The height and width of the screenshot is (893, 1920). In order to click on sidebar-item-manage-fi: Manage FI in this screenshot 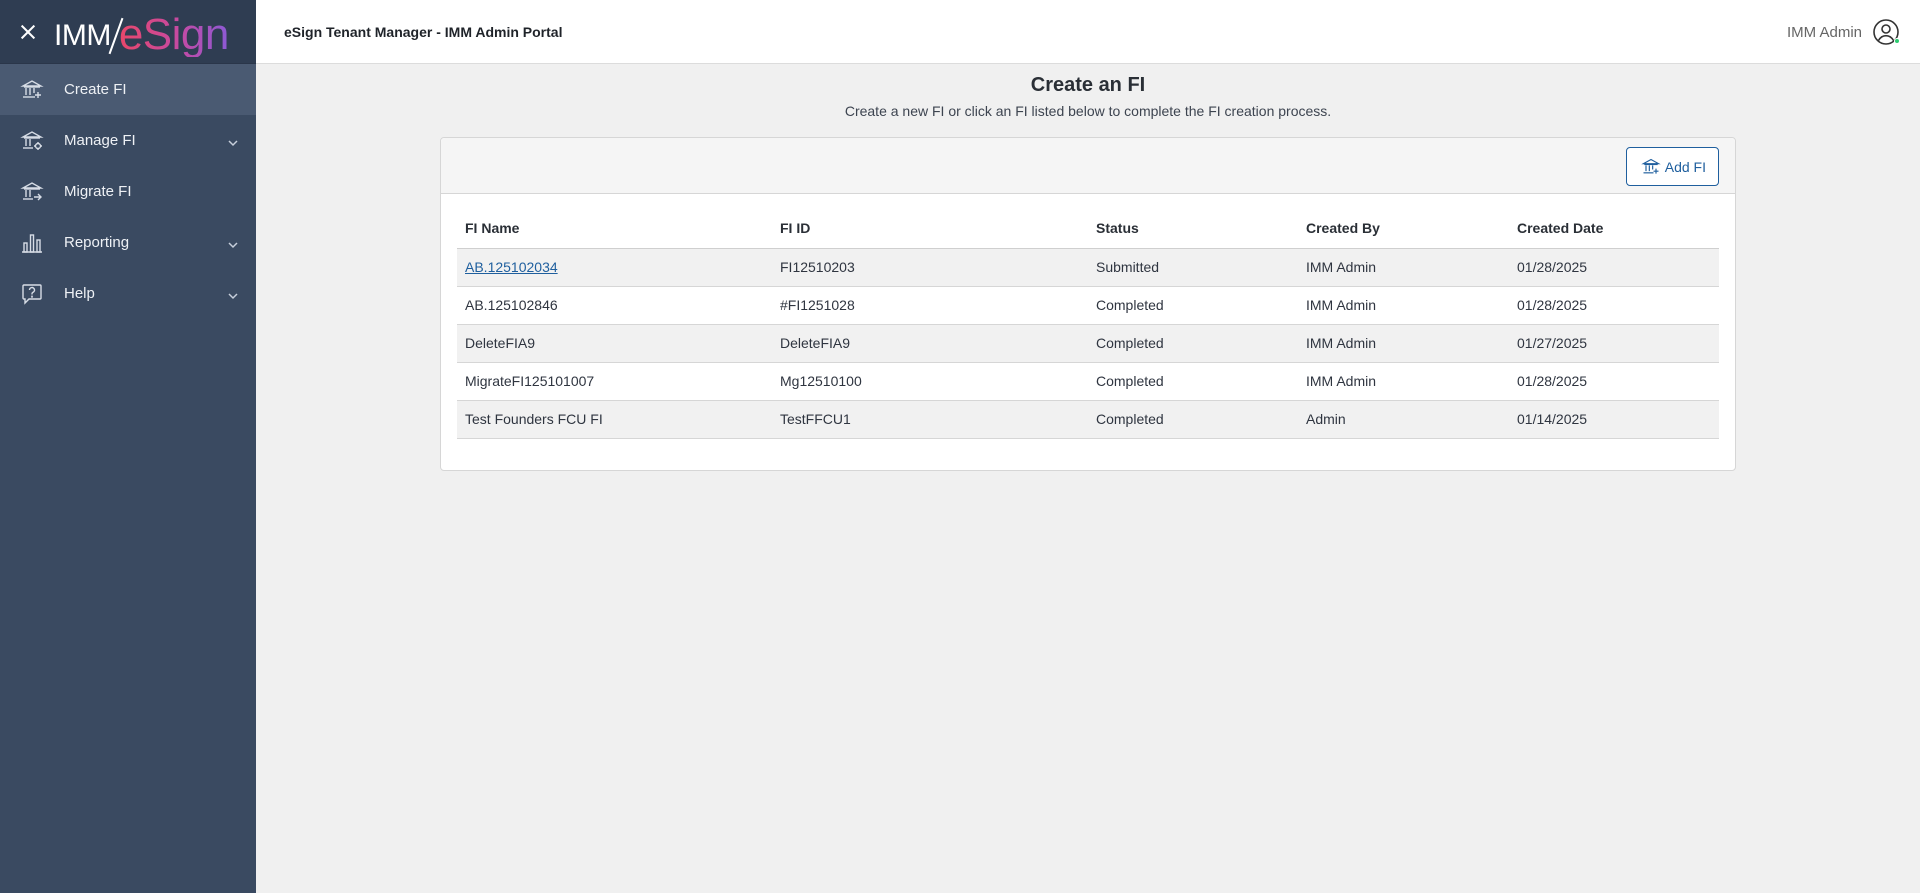, I will do `click(128, 140)`.